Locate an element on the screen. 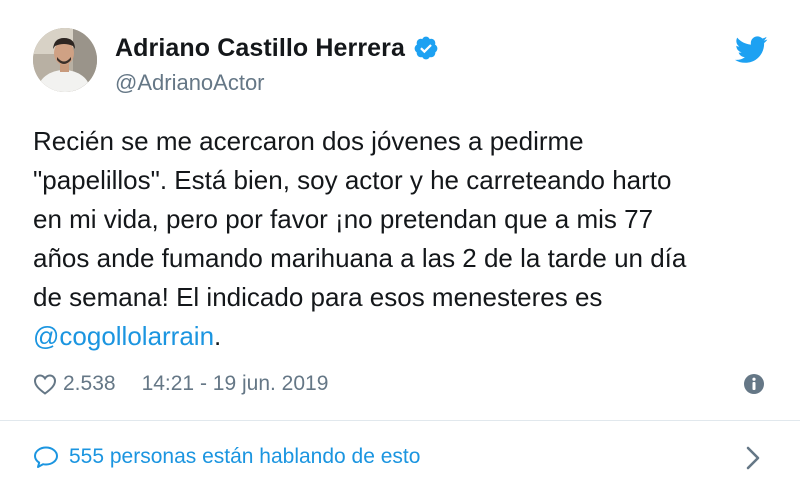 The width and height of the screenshot is (800, 480). tweet-text-last-line: @cogollolarrain. is located at coordinates (403, 336).